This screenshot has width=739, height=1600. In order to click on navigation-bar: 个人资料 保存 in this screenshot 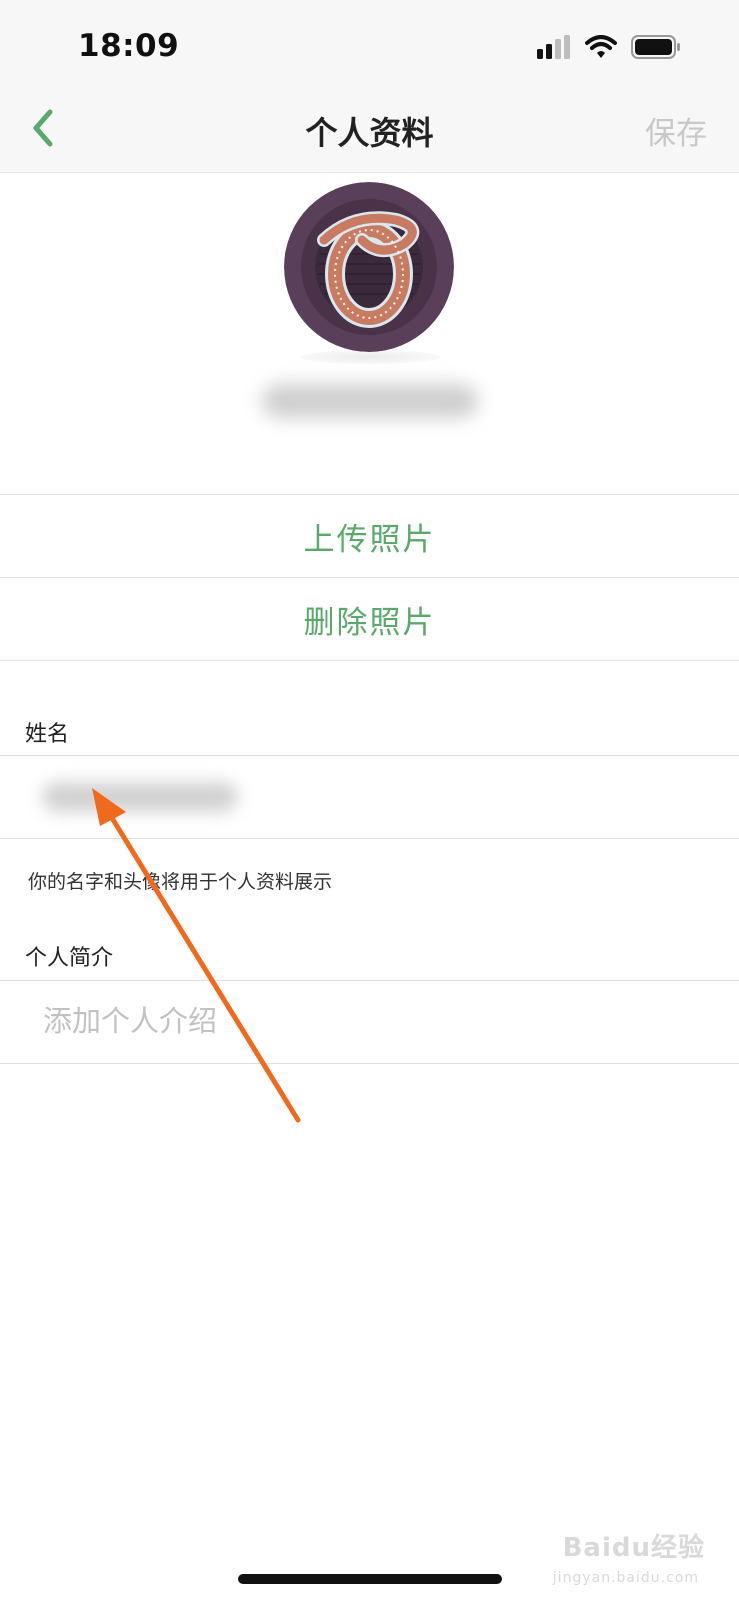, I will do `click(369, 130)`.